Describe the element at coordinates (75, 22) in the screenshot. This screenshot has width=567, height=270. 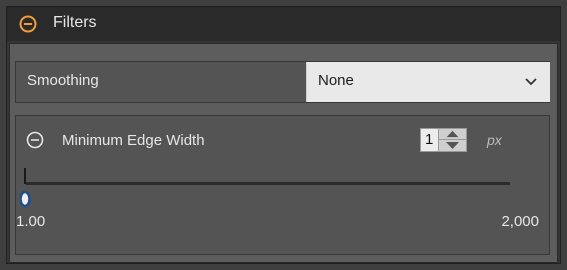
I see `filters-title: Filters` at that location.